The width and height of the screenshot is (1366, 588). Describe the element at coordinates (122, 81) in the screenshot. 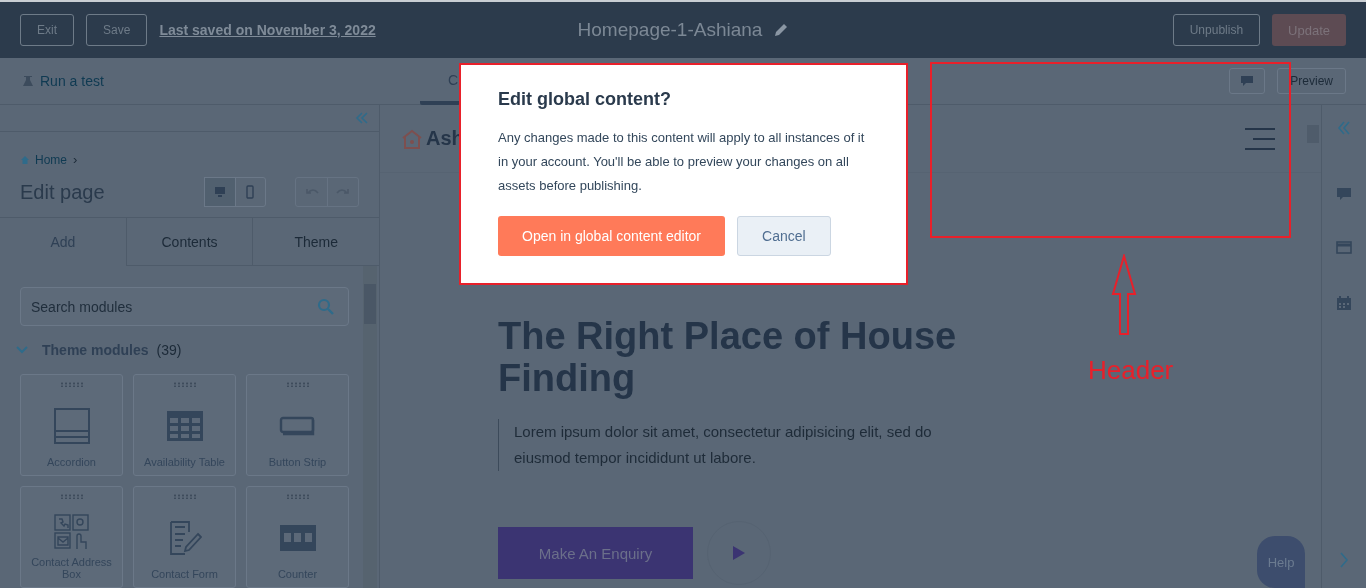

I see `run-test-link: Run a test` at that location.